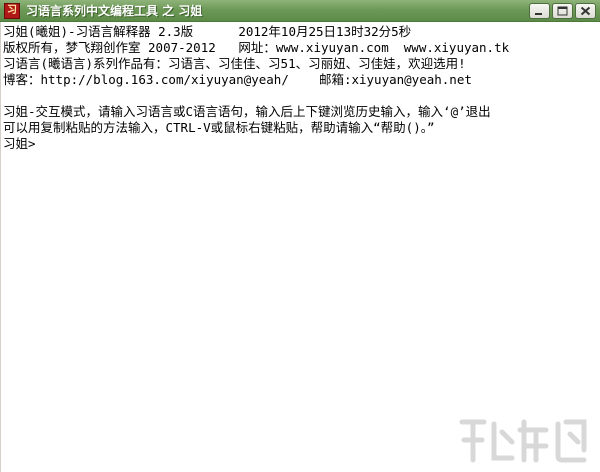  I want to click on close-button, so click(585, 11).